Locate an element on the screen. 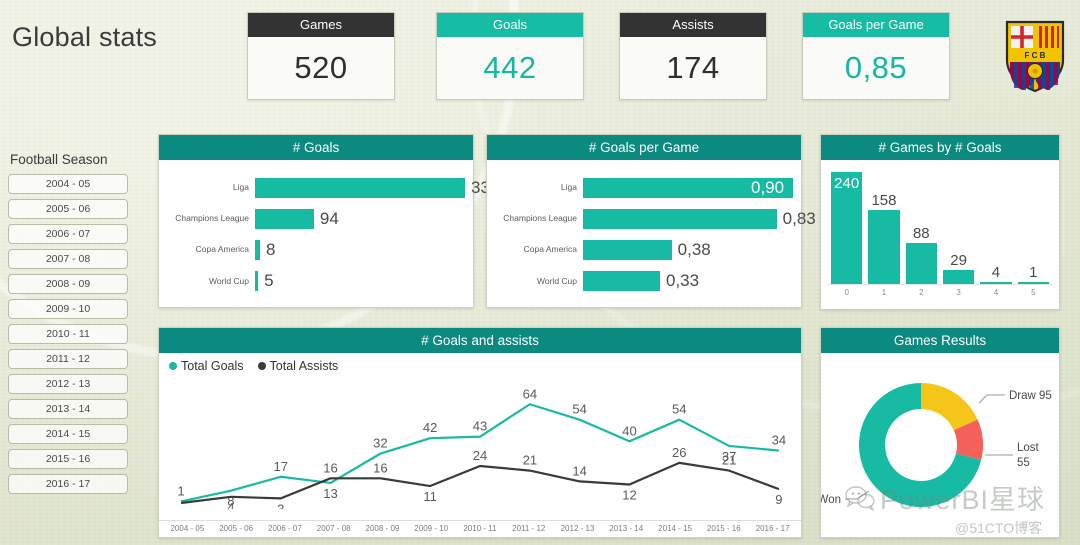 The image size is (1080, 545). line-point-label: 14 is located at coordinates (579, 470).